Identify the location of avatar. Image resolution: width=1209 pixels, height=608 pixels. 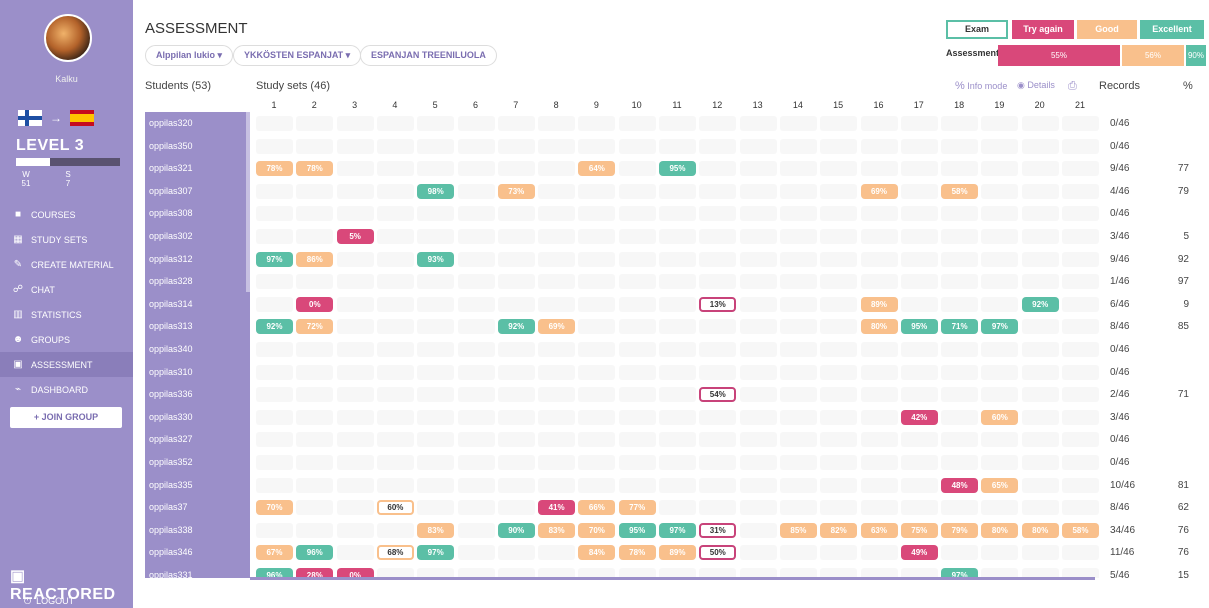
(68, 38).